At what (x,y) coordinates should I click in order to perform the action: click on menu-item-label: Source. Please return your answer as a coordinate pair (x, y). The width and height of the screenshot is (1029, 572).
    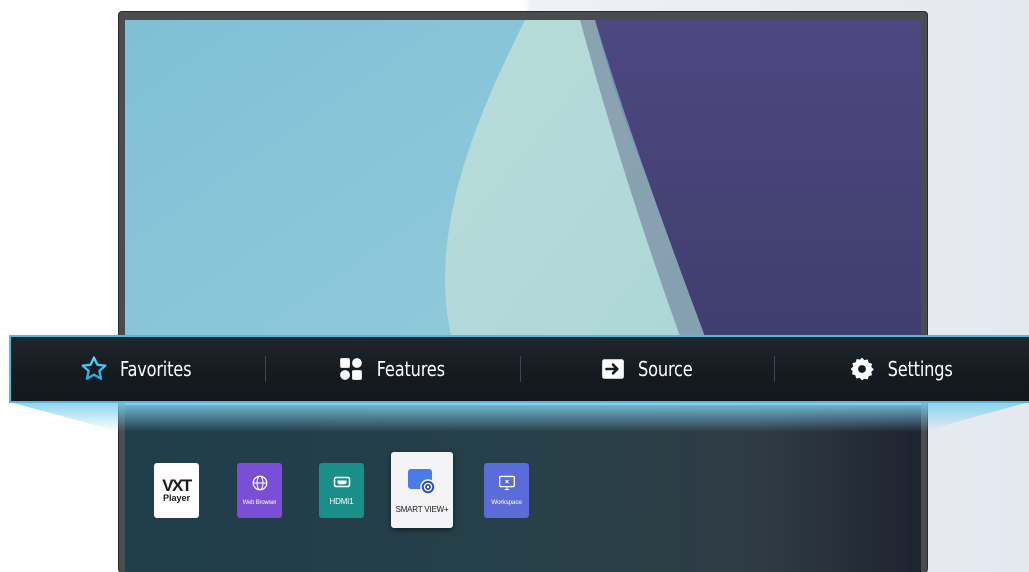
    Looking at the image, I should click on (665, 369).